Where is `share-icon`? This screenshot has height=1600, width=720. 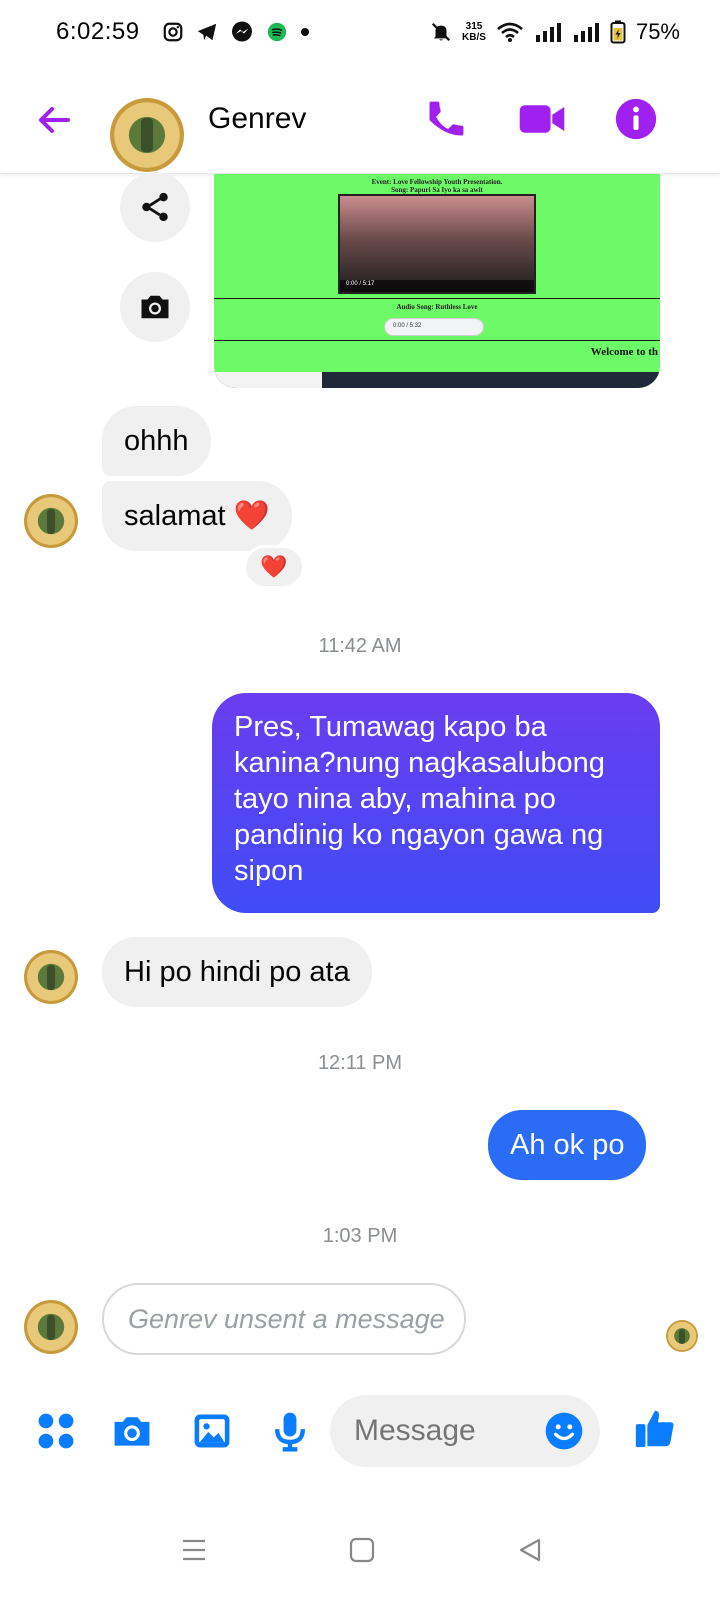
share-icon is located at coordinates (155, 207).